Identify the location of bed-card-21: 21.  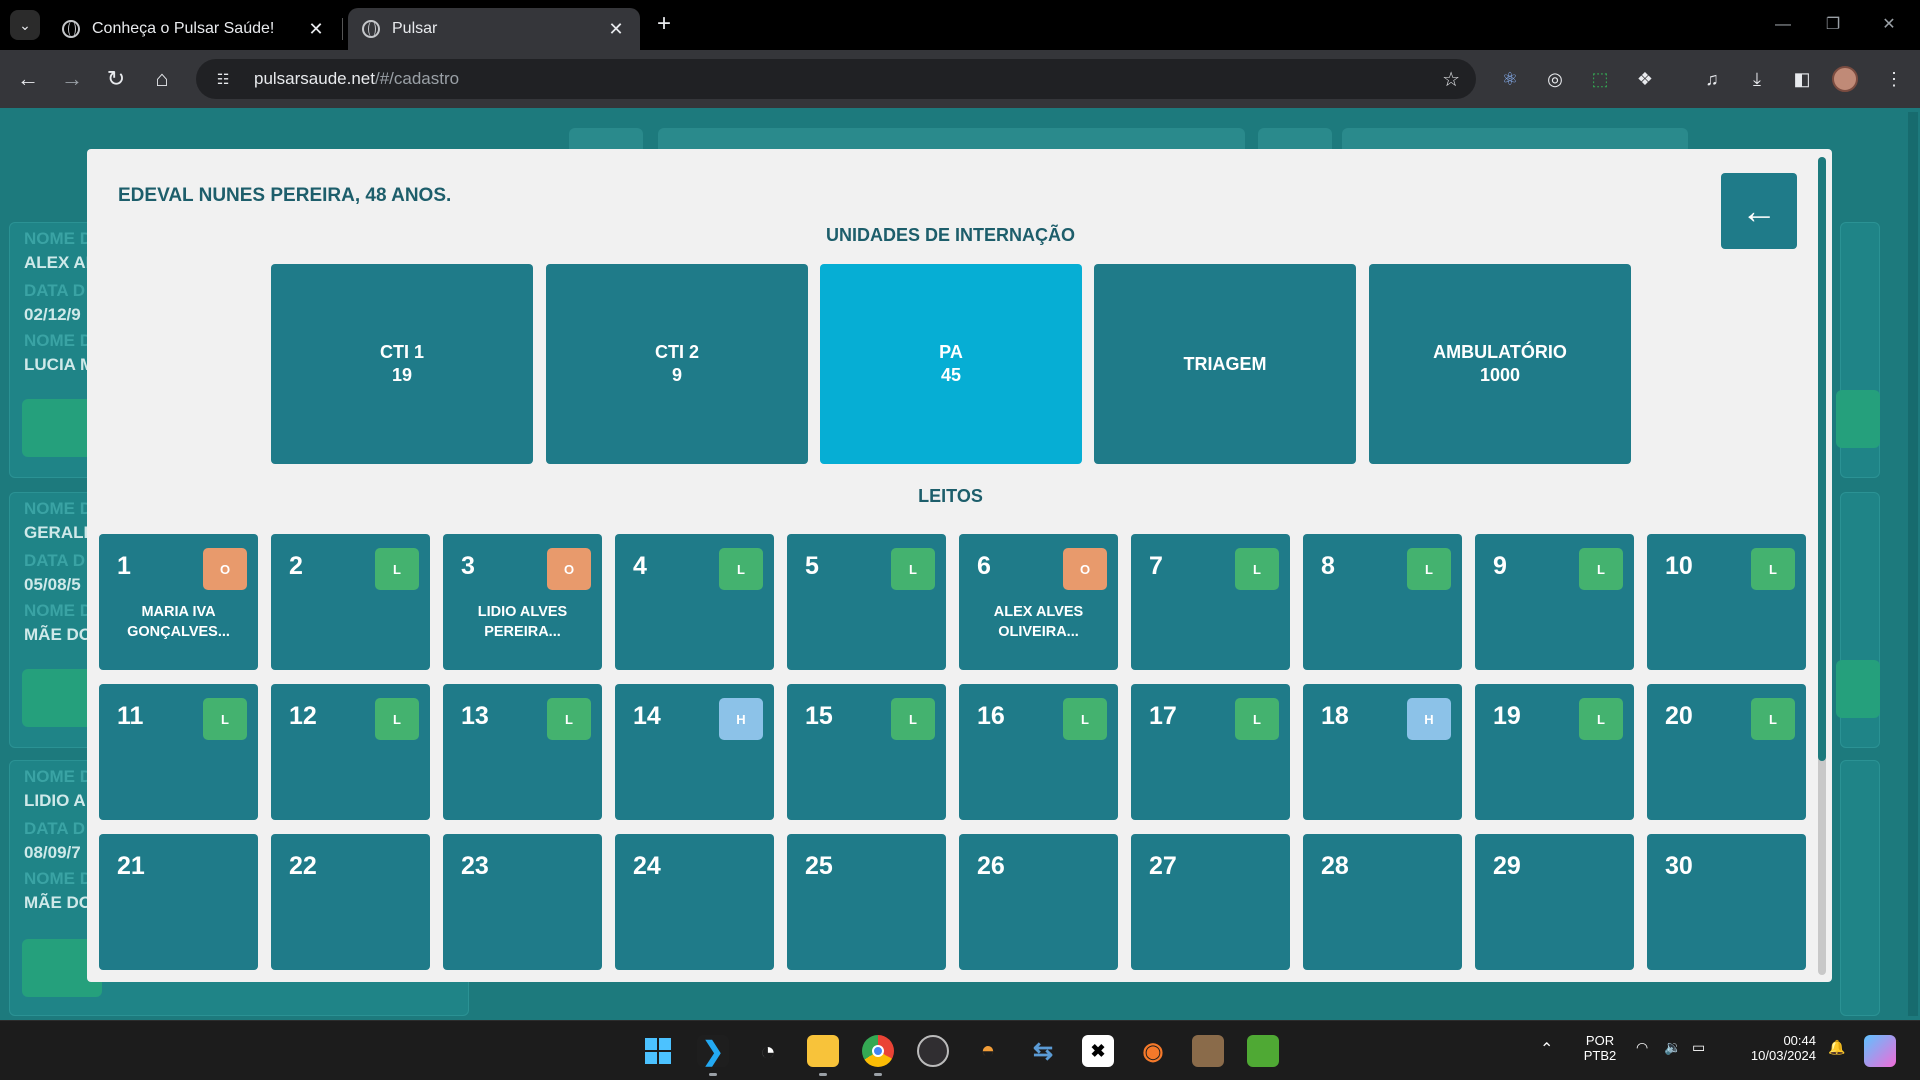
(178, 902).